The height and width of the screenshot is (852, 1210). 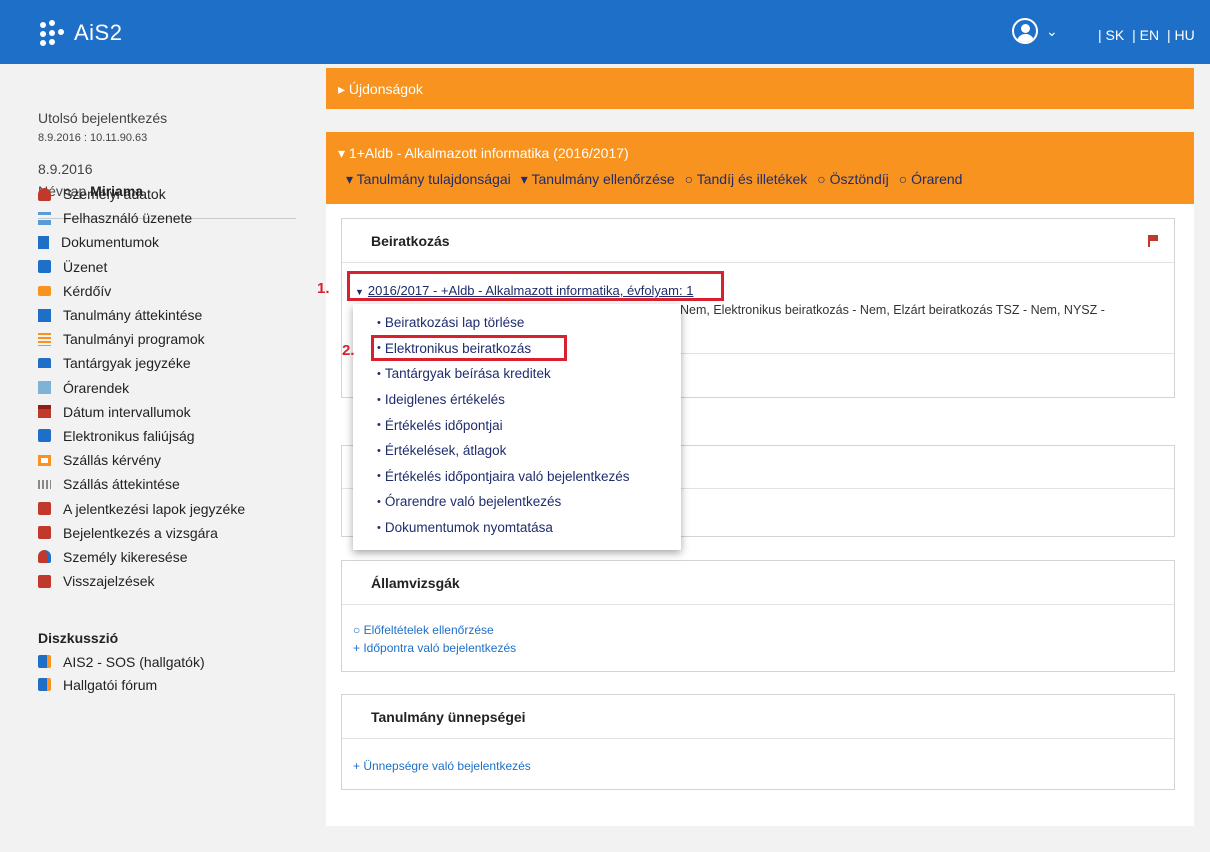 What do you see at coordinates (758, 717) in the screenshot?
I see `ceremonies-title: Tanulmány ünnepségei` at bounding box center [758, 717].